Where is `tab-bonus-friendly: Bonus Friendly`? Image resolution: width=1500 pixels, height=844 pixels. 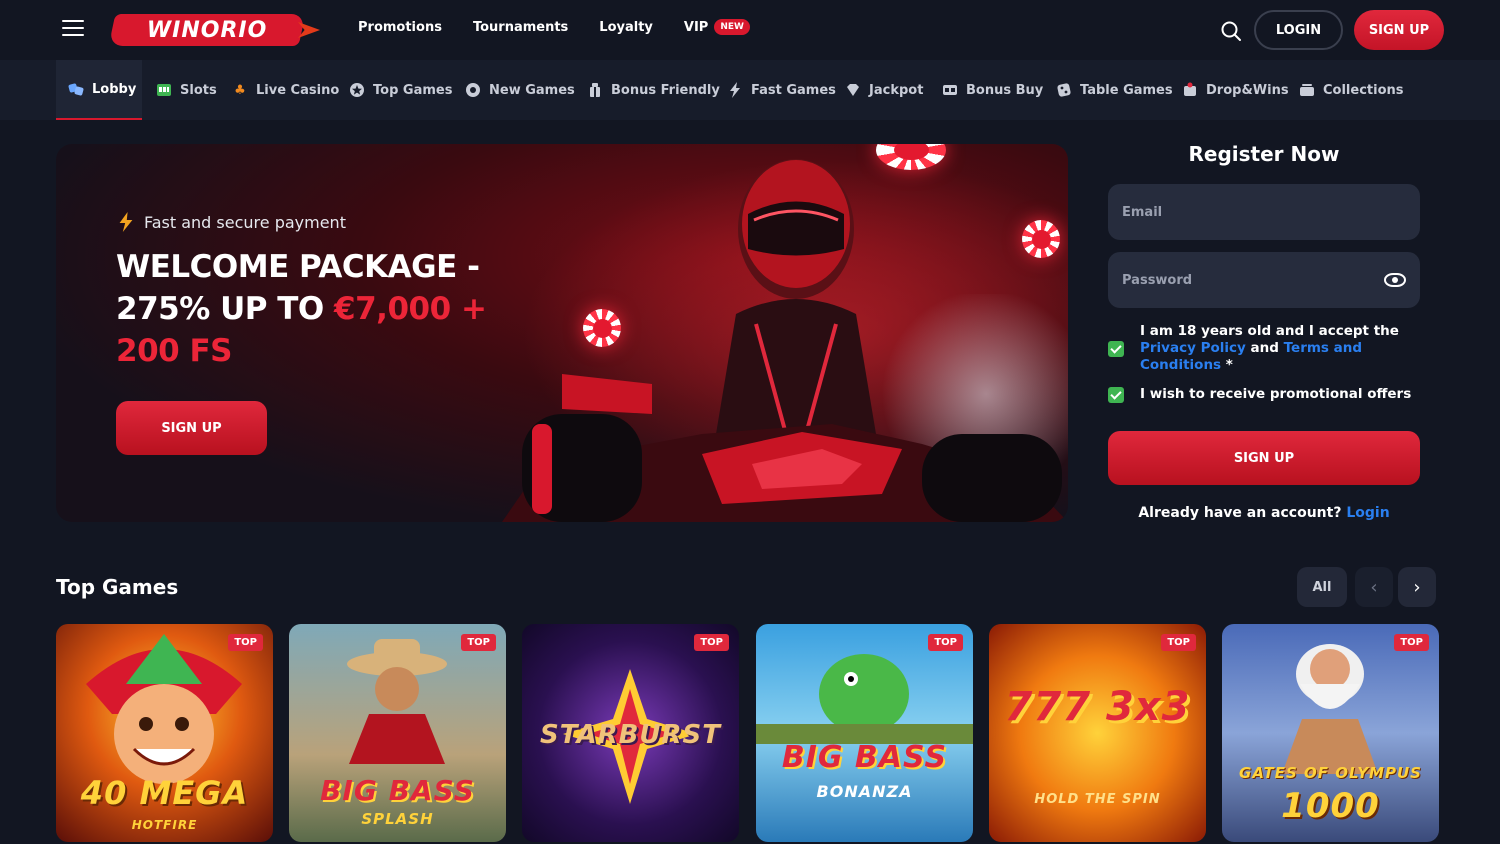 tab-bonus-friendly: Bonus Friendly is located at coordinates (653, 90).